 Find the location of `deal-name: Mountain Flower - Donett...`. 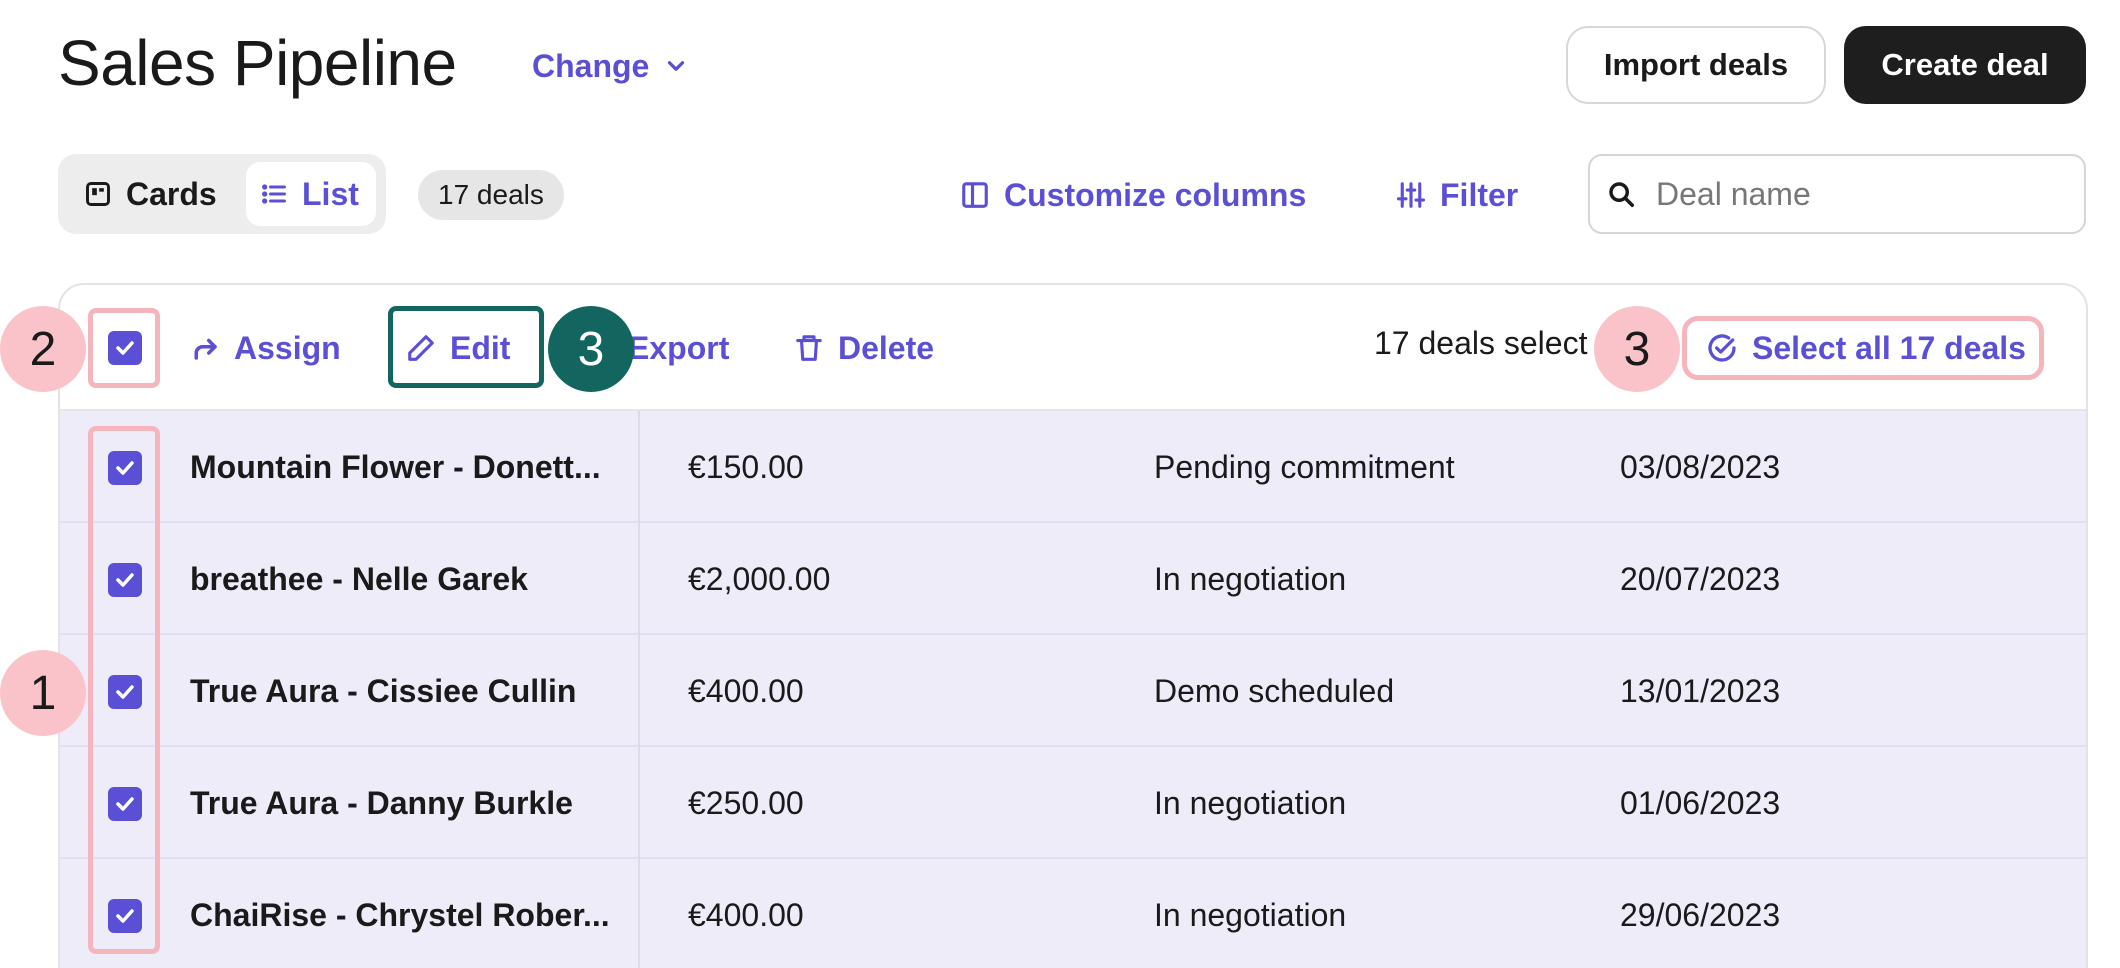

deal-name: Mountain Flower - Donett... is located at coordinates (410, 467).